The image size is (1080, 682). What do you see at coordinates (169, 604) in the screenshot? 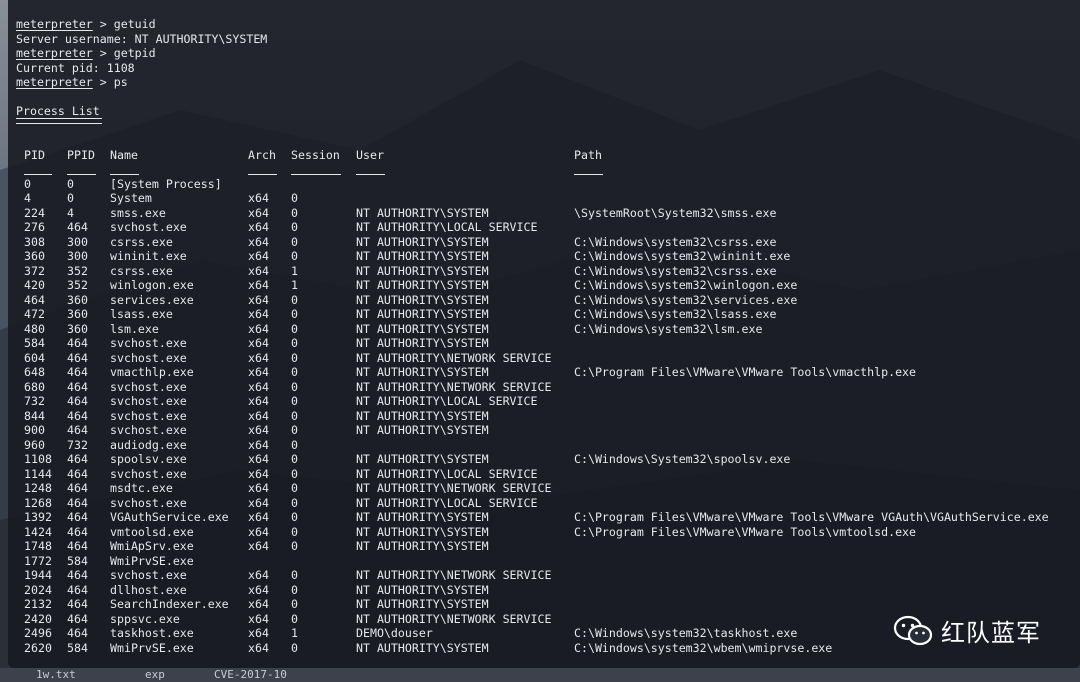
I see `cell-name: SearchIndexer.exe` at bounding box center [169, 604].